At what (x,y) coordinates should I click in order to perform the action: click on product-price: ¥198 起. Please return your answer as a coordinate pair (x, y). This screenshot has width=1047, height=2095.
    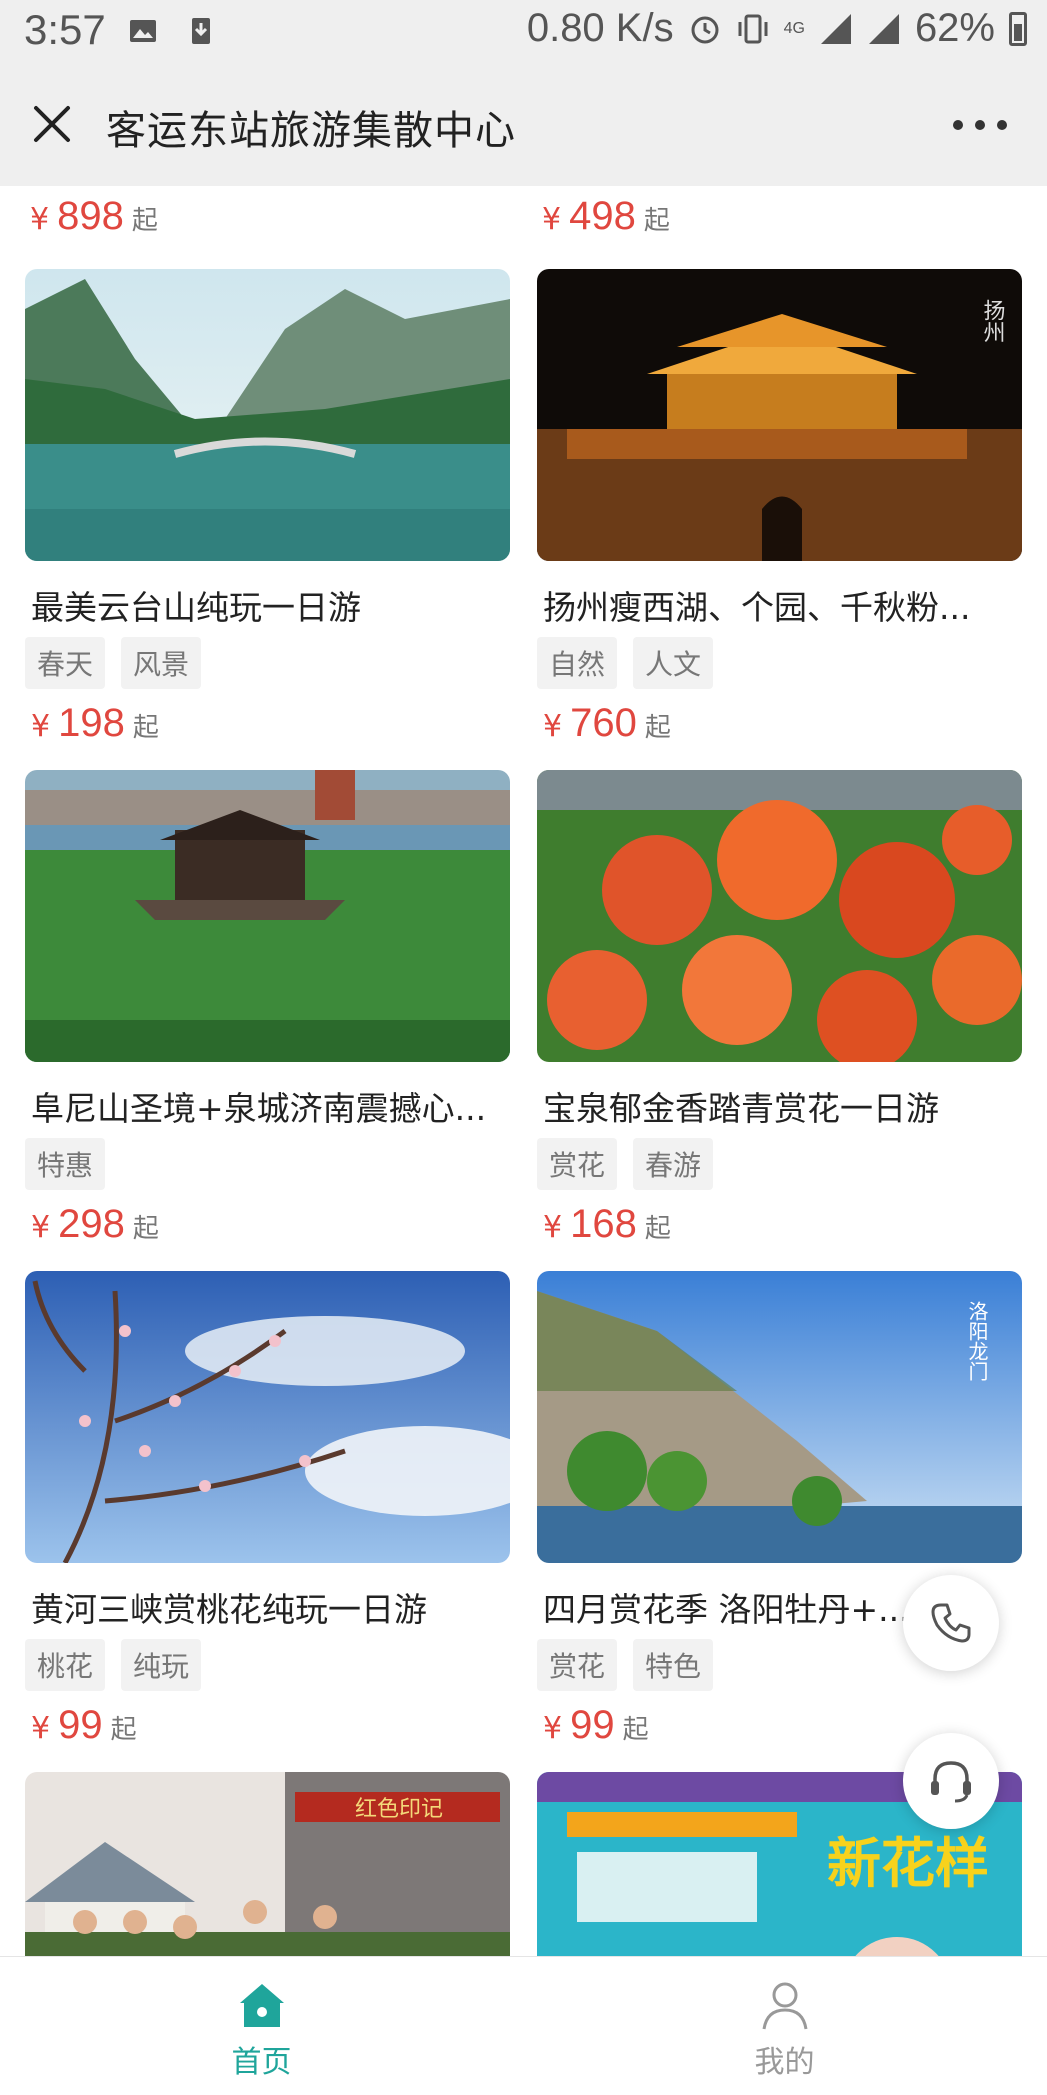
    Looking at the image, I should click on (95, 723).